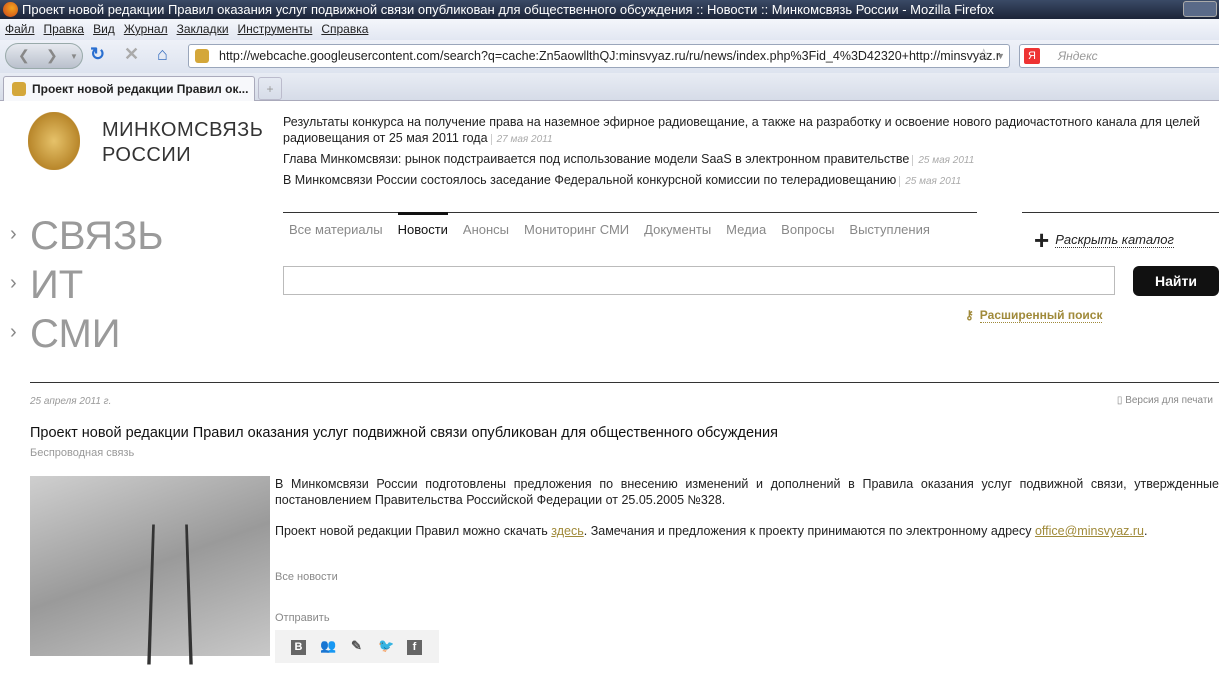 This screenshot has height=686, width=1219. I want to click on livejournal-icon: ✎, so click(356, 645).